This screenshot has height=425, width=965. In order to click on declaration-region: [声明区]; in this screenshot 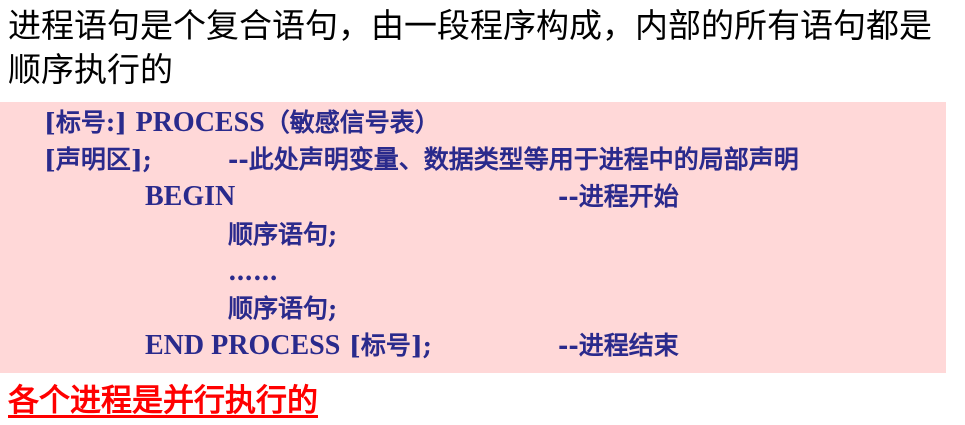, I will do `click(98, 159)`.